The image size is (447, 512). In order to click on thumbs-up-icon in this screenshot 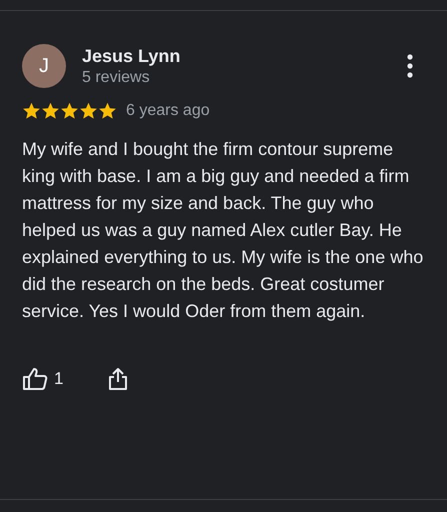, I will do `click(35, 379)`.